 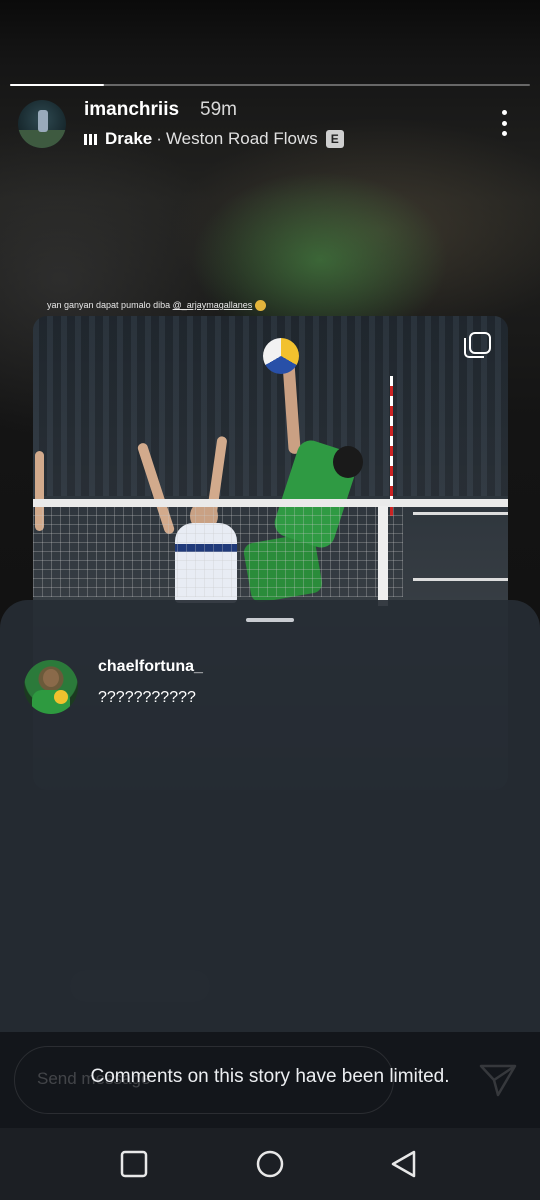 I want to click on story-timestamp: 59m, so click(x=218, y=109).